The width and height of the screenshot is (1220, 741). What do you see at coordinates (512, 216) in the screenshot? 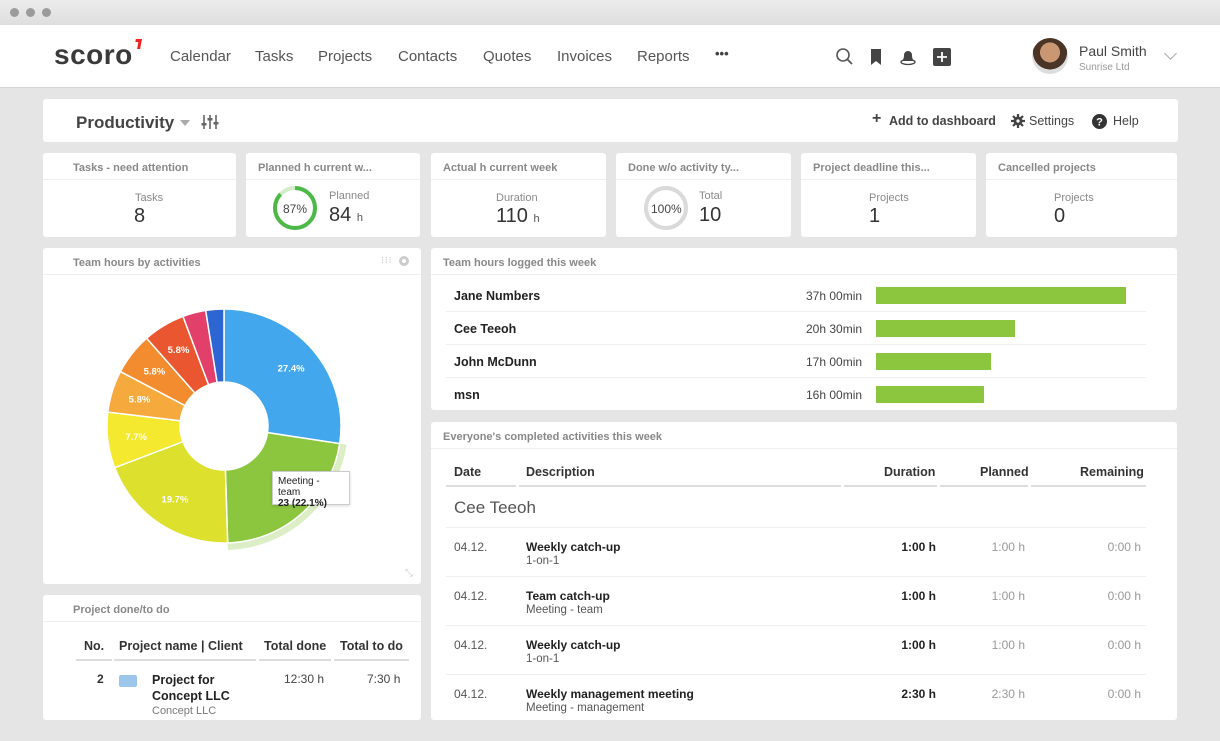
I see `kpi-value: 110` at bounding box center [512, 216].